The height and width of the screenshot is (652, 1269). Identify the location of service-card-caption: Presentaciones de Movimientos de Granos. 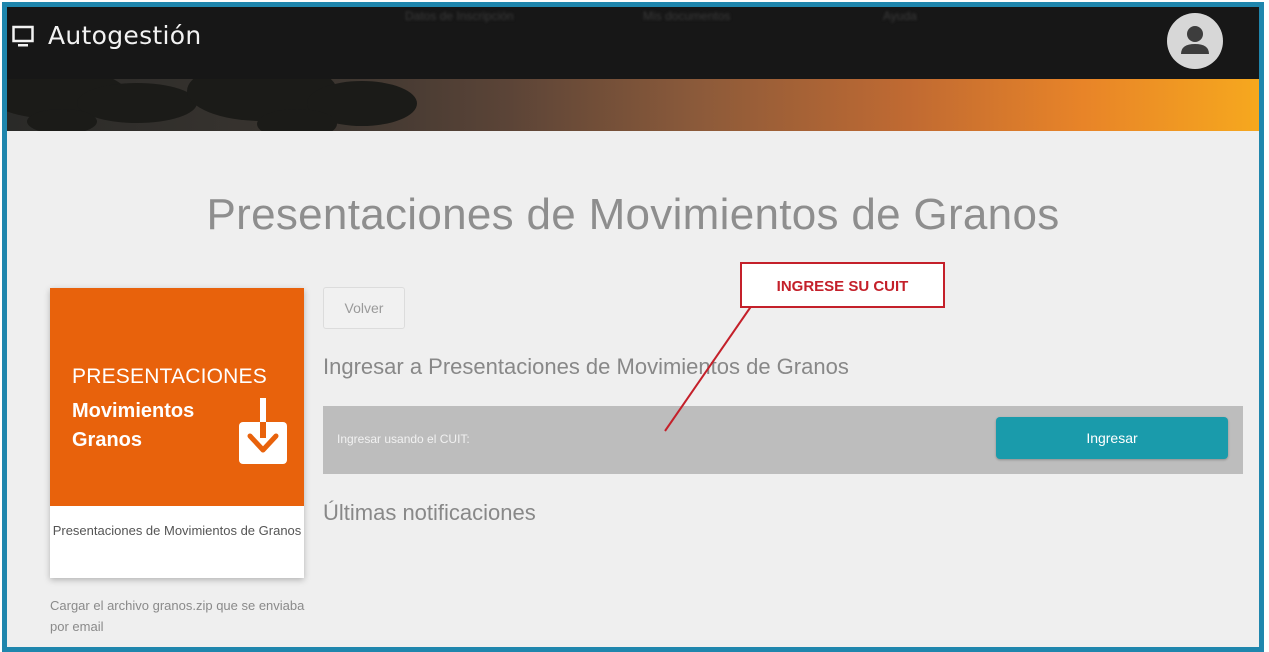
(177, 530).